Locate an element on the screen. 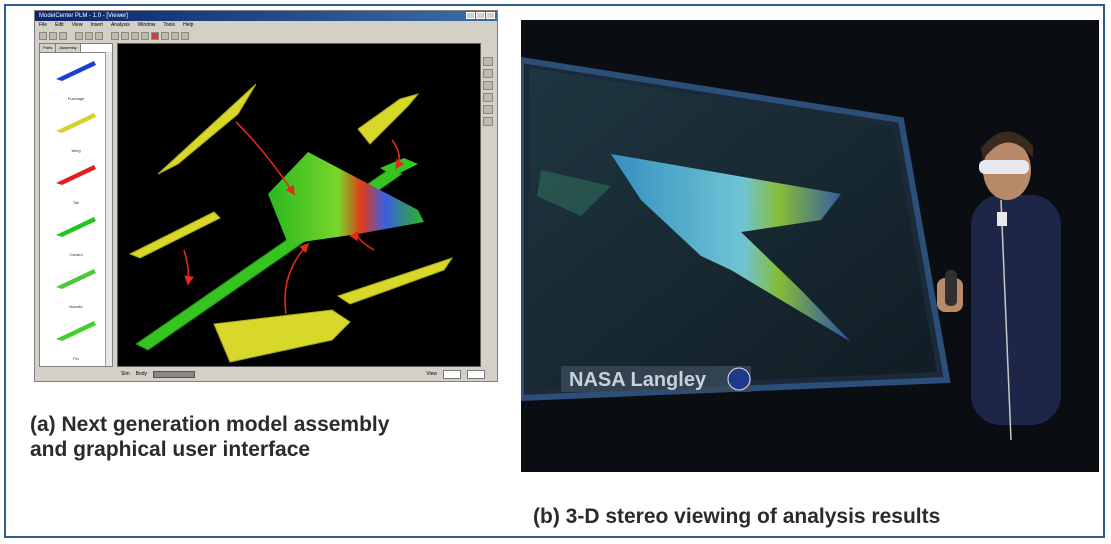 The width and height of the screenshot is (1111, 544). view-tools is located at coordinates (489, 91).